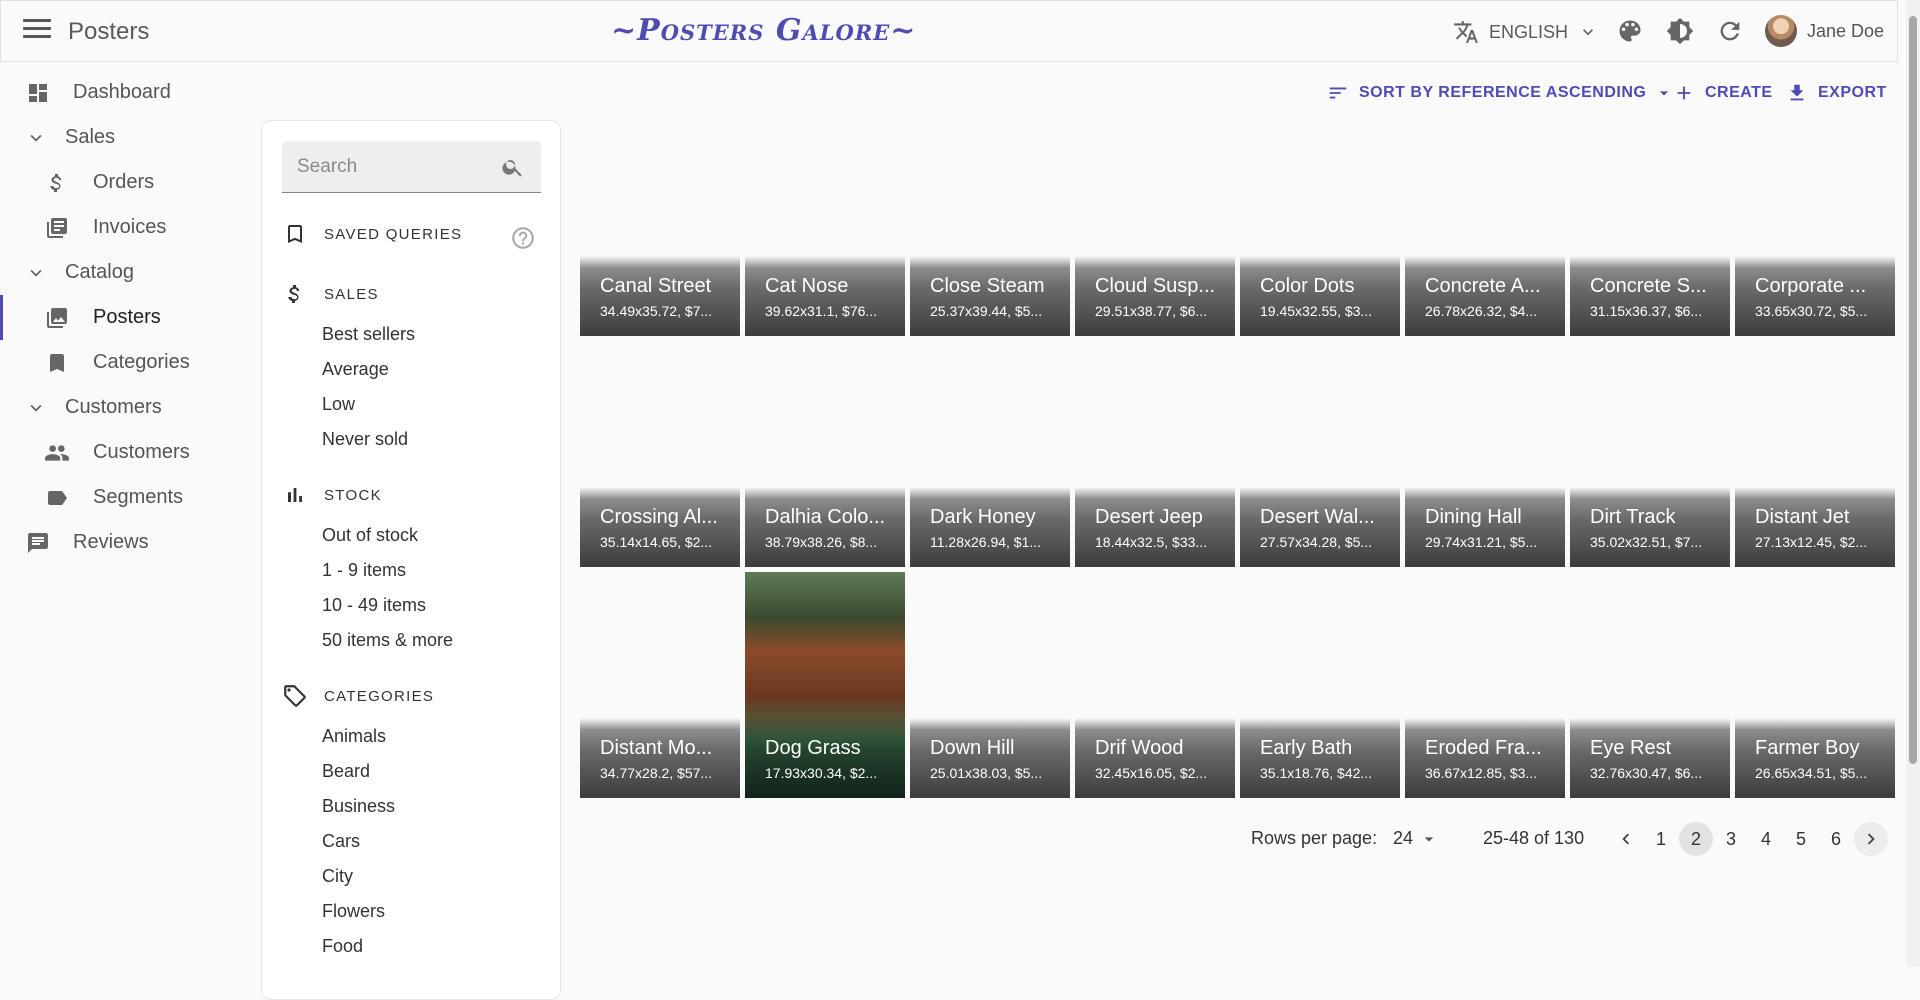 The image size is (1920, 1000). I want to click on saved-queries-header: SAVED QUERIES, so click(372, 234).